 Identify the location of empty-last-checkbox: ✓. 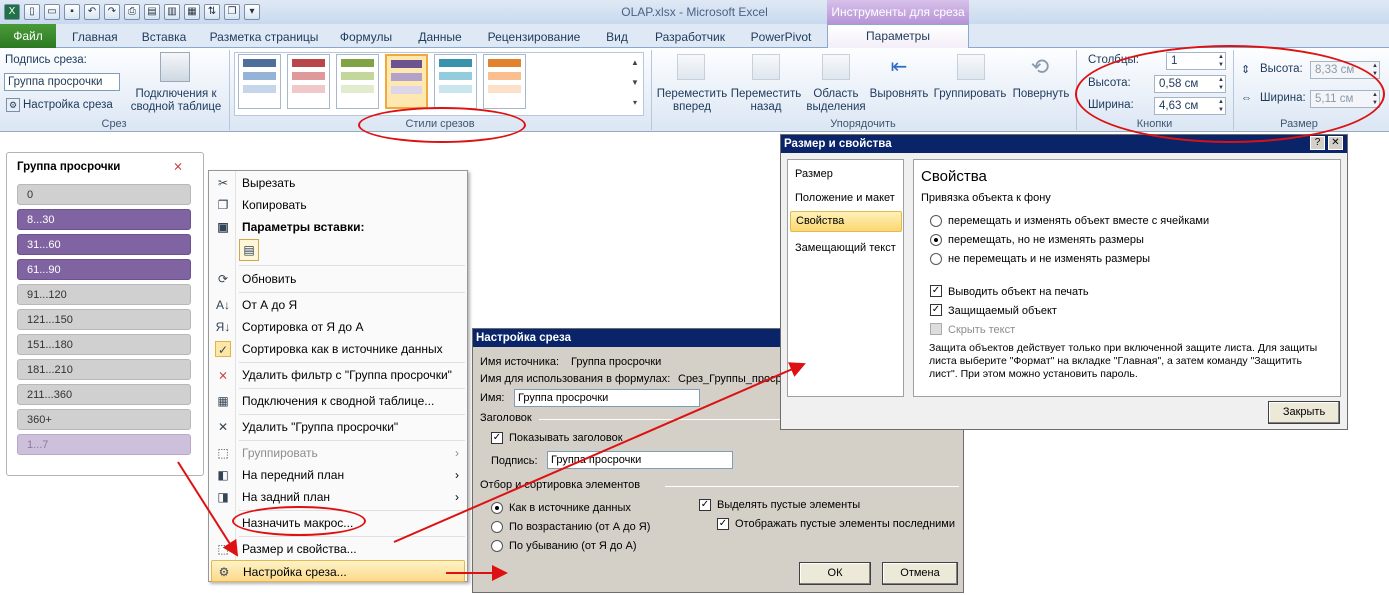
(723, 524).